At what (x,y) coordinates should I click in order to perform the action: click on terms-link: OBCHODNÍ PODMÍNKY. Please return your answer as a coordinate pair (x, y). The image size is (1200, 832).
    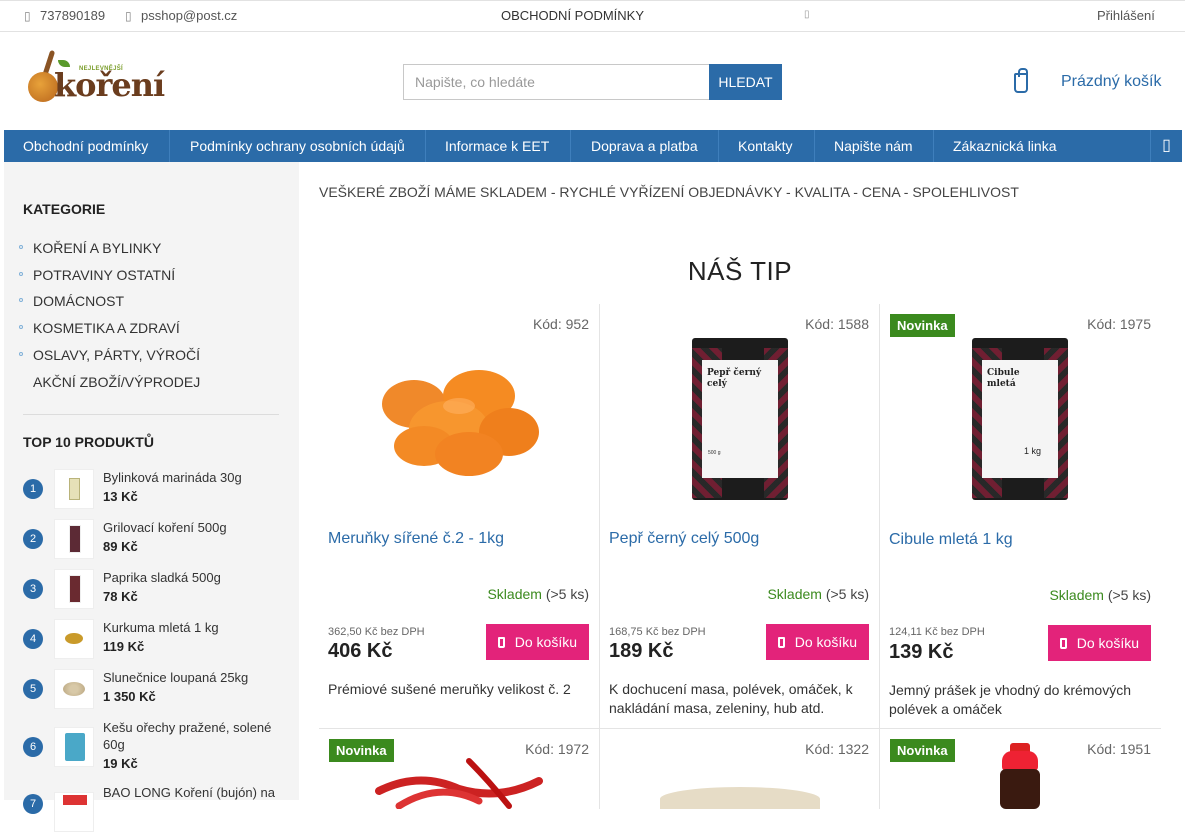
    Looking at the image, I should click on (572, 15).